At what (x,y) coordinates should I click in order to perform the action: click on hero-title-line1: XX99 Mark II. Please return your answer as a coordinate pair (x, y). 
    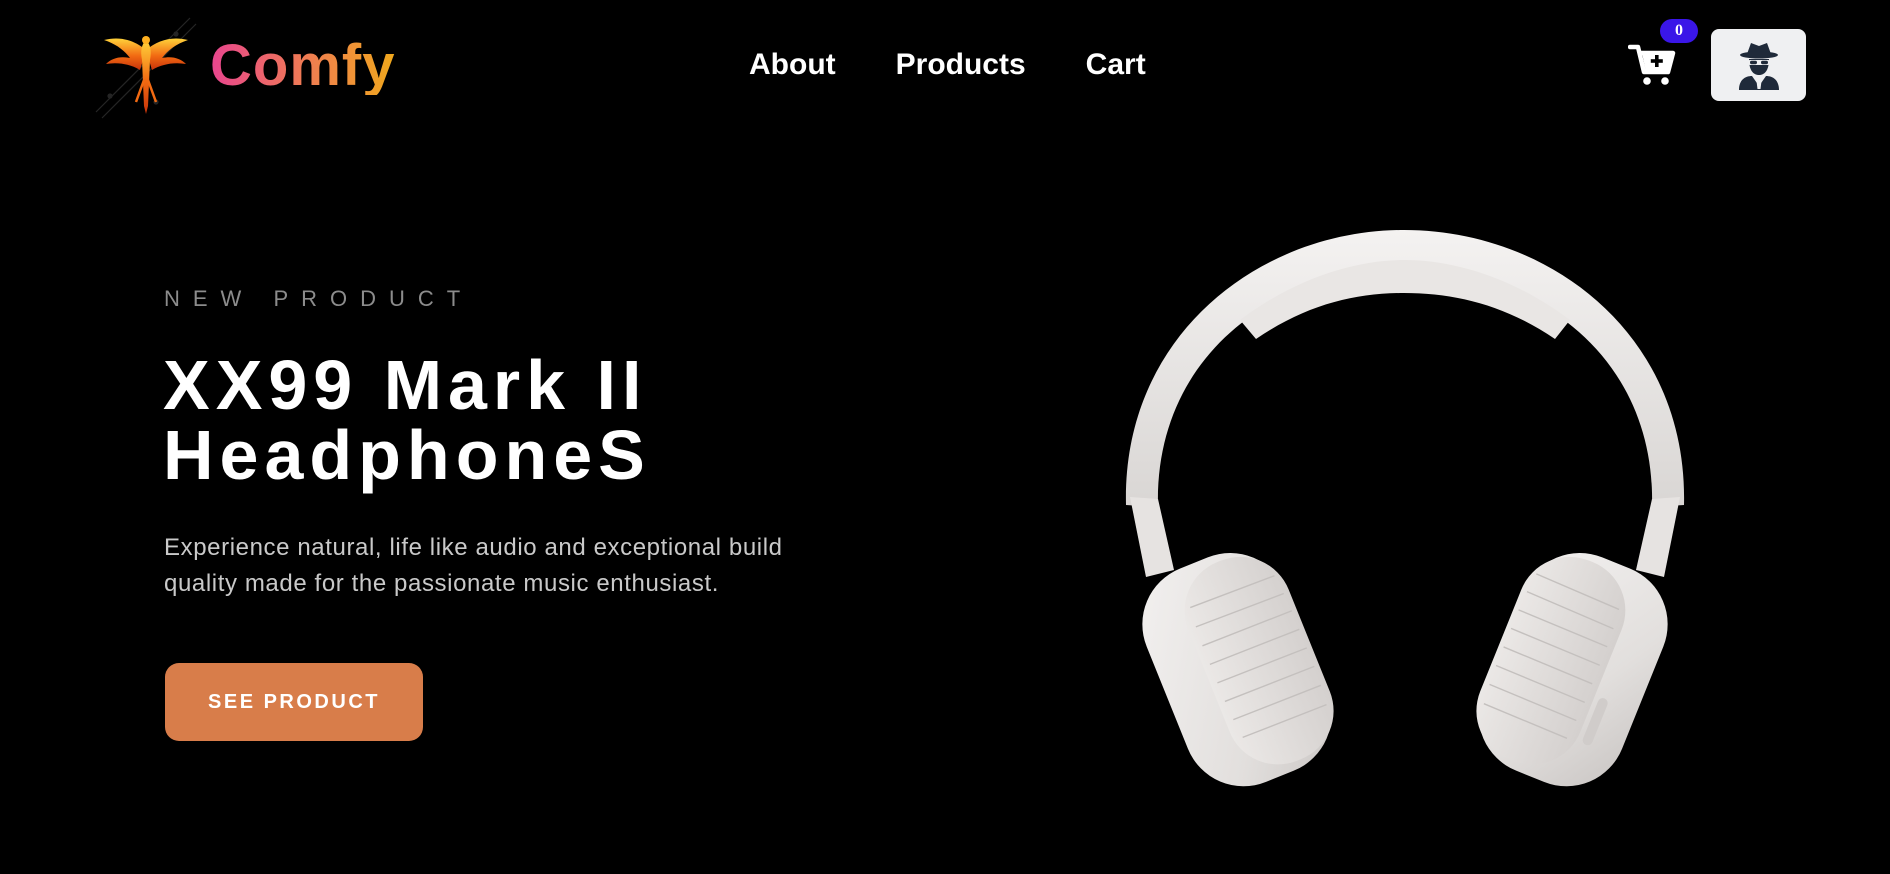
    Looking at the image, I should click on (405, 385).